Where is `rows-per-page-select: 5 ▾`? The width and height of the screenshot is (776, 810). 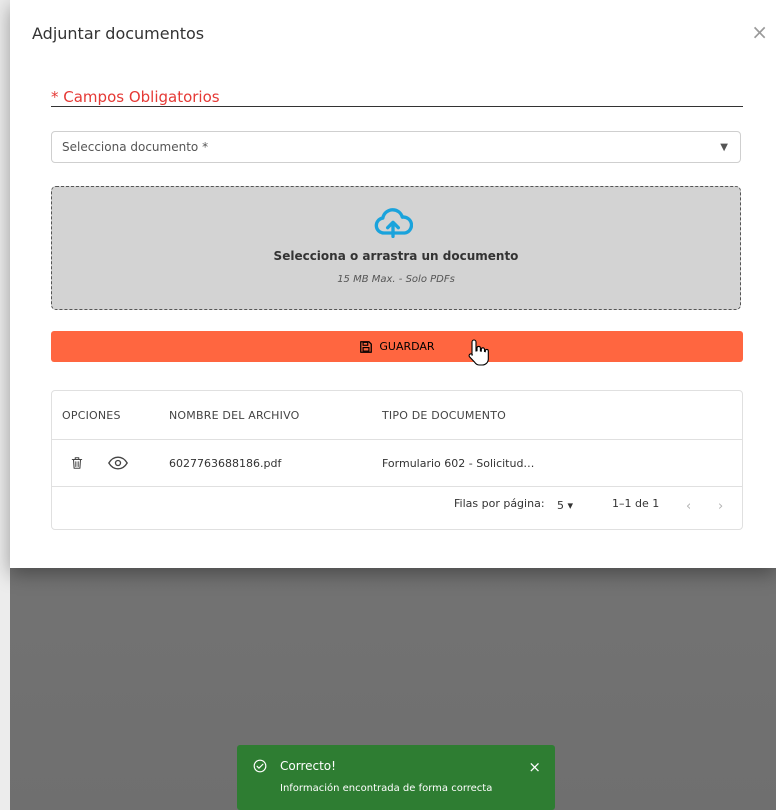 rows-per-page-select: 5 ▾ is located at coordinates (565, 505).